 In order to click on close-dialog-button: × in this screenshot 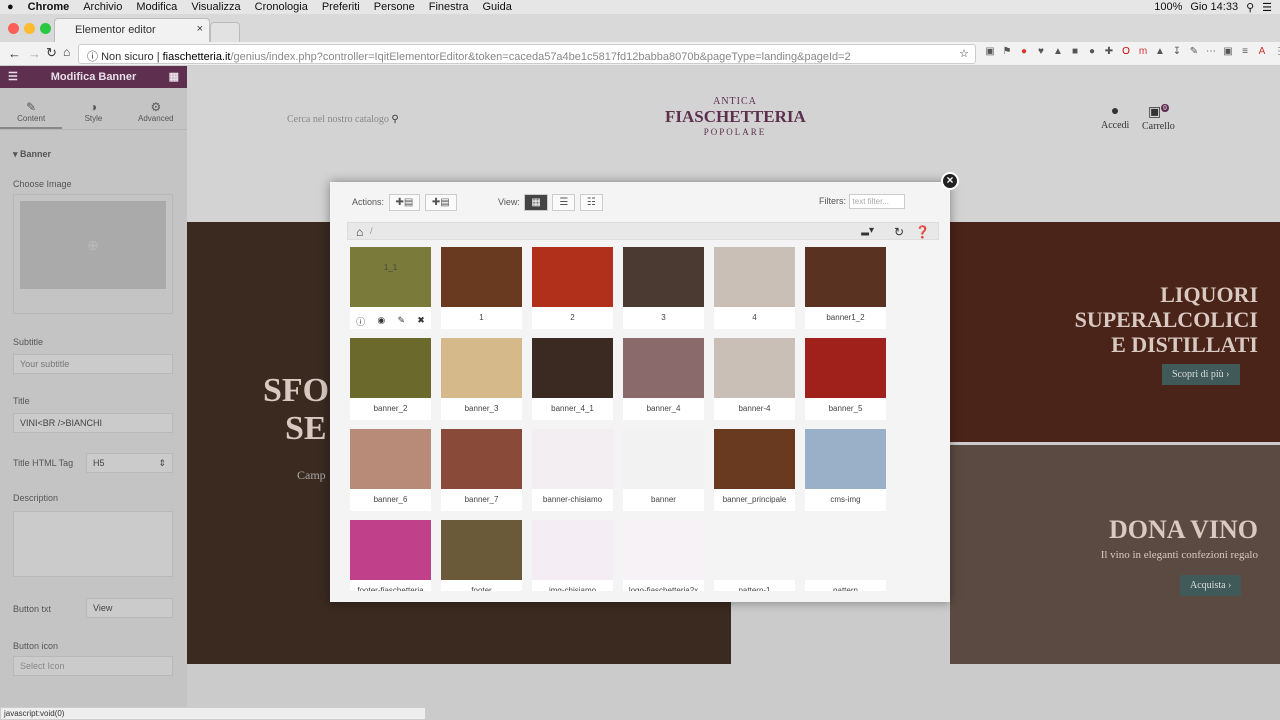, I will do `click(950, 181)`.